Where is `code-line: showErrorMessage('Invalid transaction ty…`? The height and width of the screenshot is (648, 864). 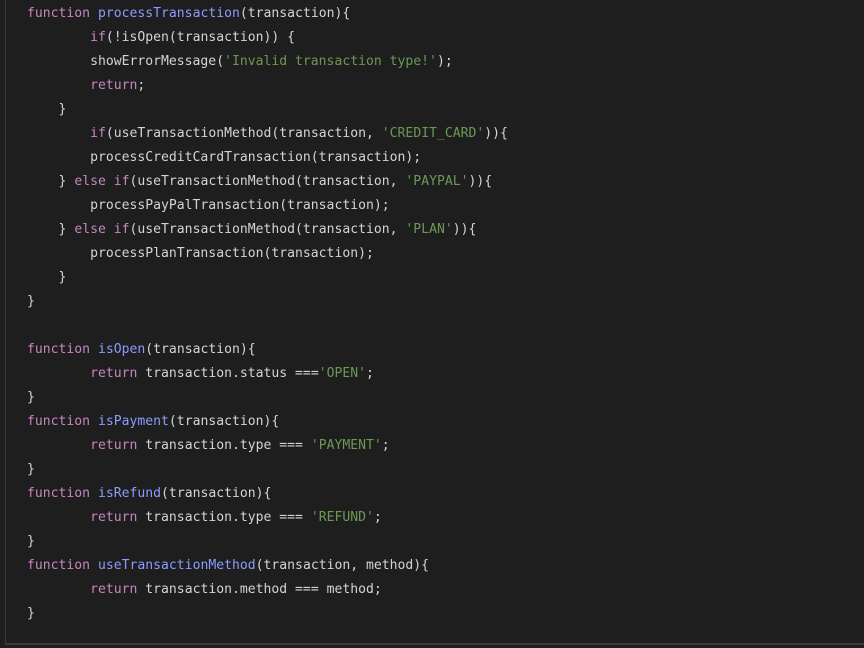
code-line: showErrorMessage('Invalid transaction ty… is located at coordinates (267, 62).